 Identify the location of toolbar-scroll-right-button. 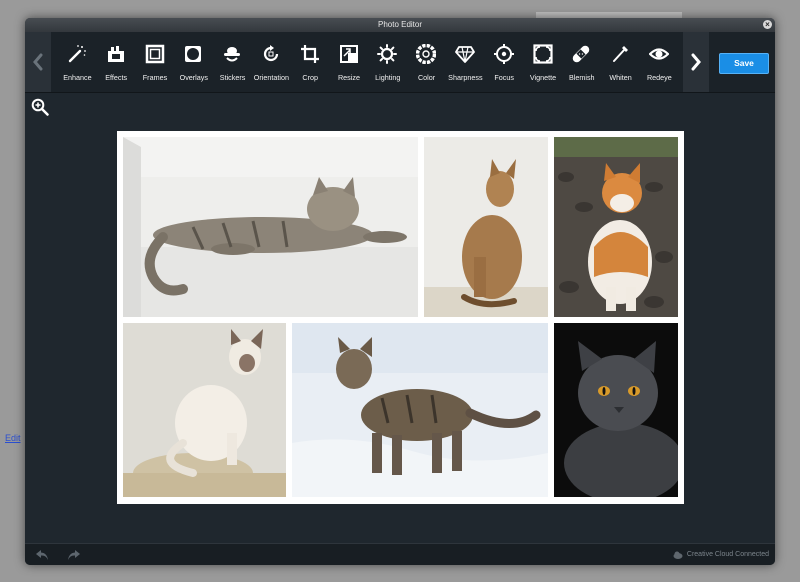
(696, 62).